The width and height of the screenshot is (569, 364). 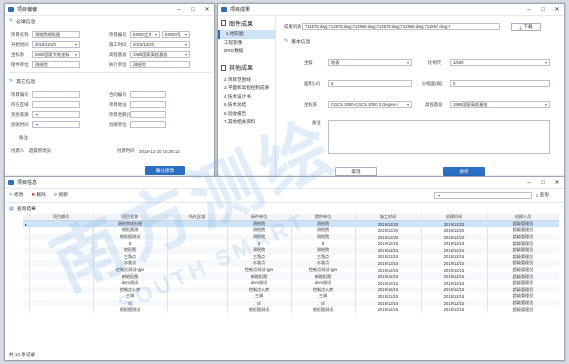 I want to click on ratio-select: 1/500, so click(x=500, y=62).